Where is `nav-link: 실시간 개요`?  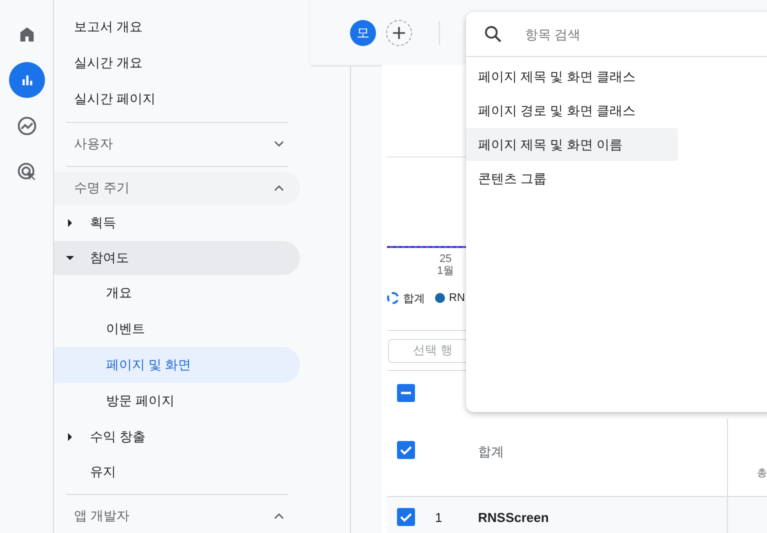
nav-link: 실시간 개요 is located at coordinates (177, 63).